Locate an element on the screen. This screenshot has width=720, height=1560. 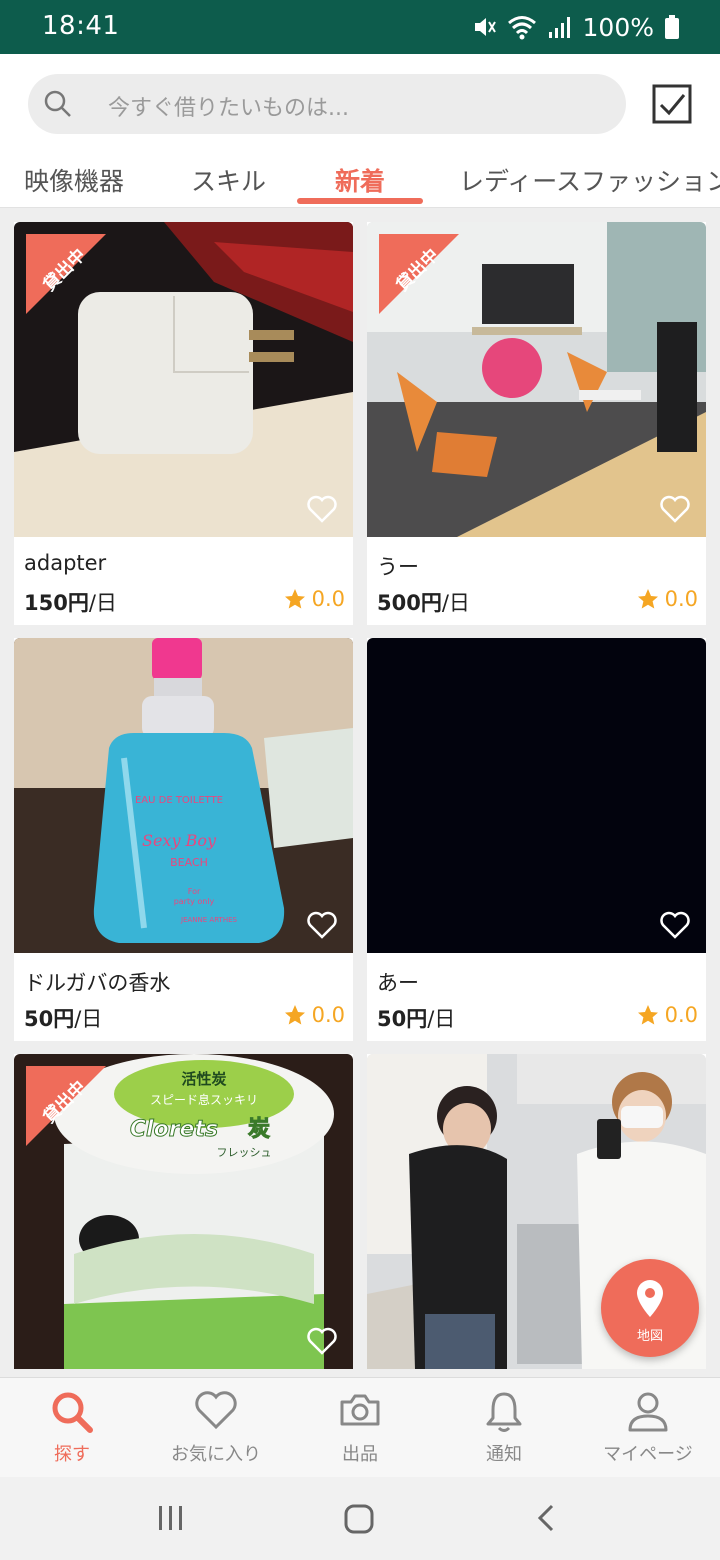
battery-icon is located at coordinates (672, 27).